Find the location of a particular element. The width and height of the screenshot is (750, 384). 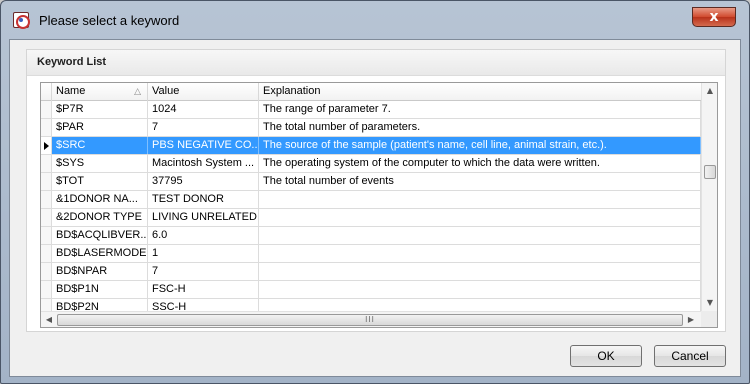

table-row: BD$NPAR 7 is located at coordinates (371, 272).